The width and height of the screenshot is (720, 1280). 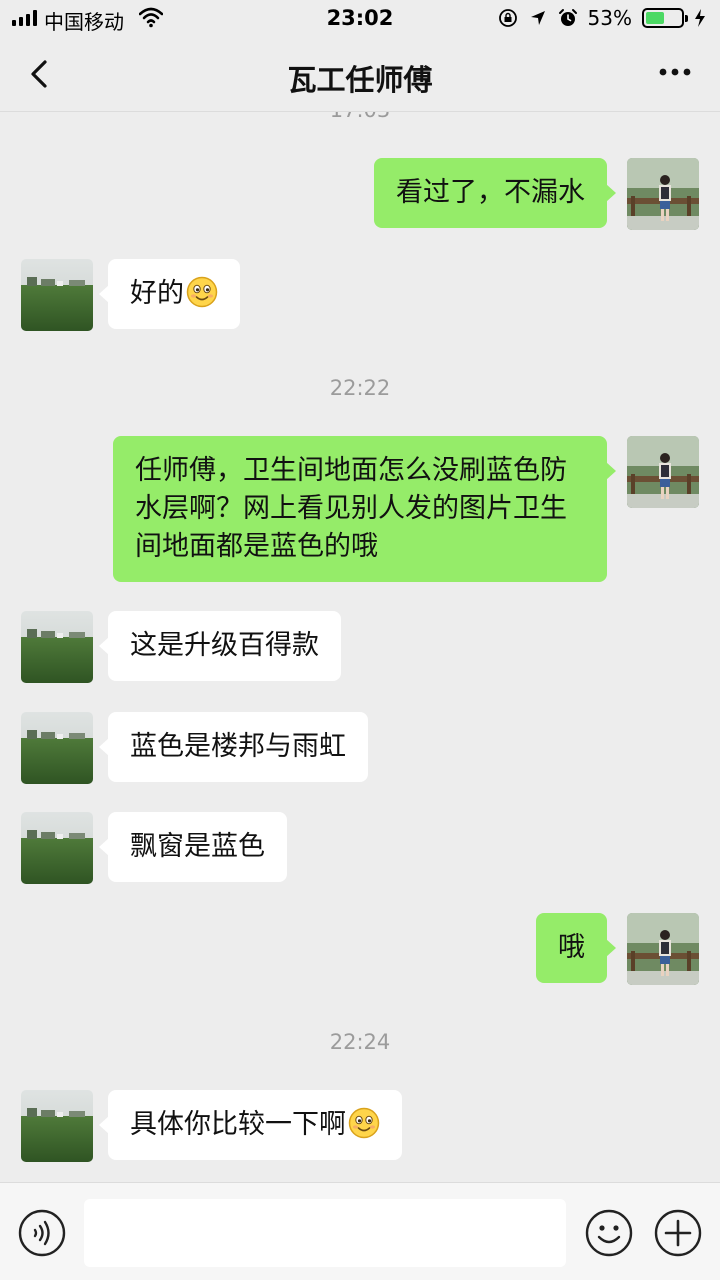 What do you see at coordinates (42, 1233) in the screenshot?
I see `voice-icon` at bounding box center [42, 1233].